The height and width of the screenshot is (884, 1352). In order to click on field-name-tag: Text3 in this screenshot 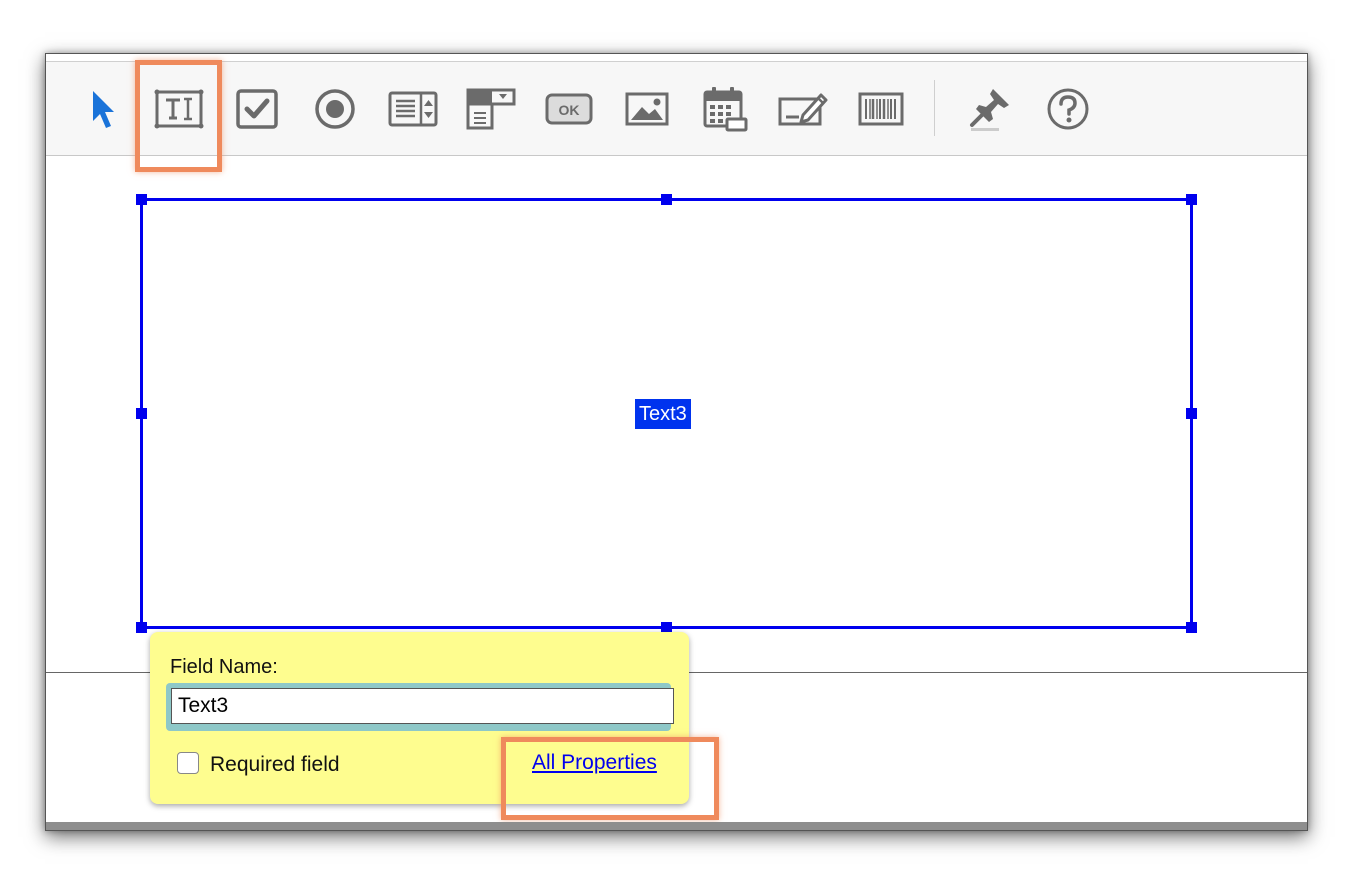, I will do `click(663, 414)`.